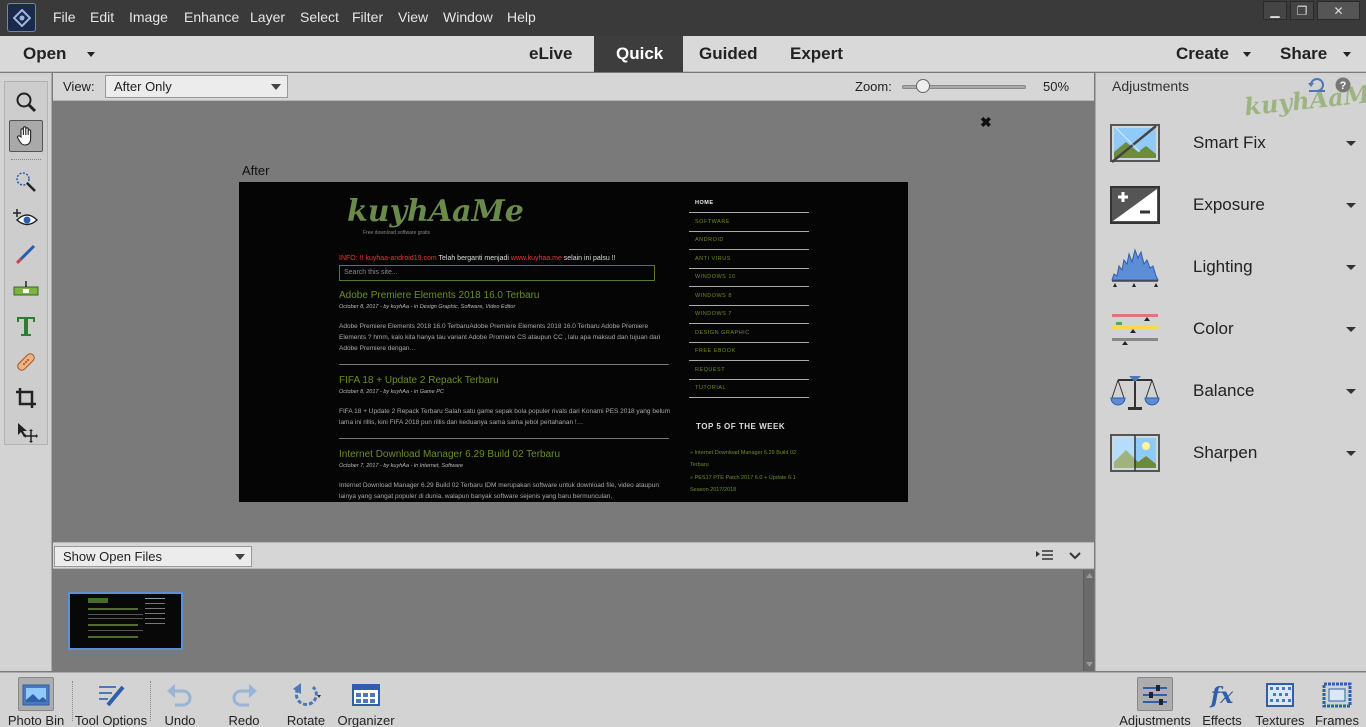  Describe the element at coordinates (1231, 391) in the screenshot. I see `adjustment-balance: Balance` at that location.